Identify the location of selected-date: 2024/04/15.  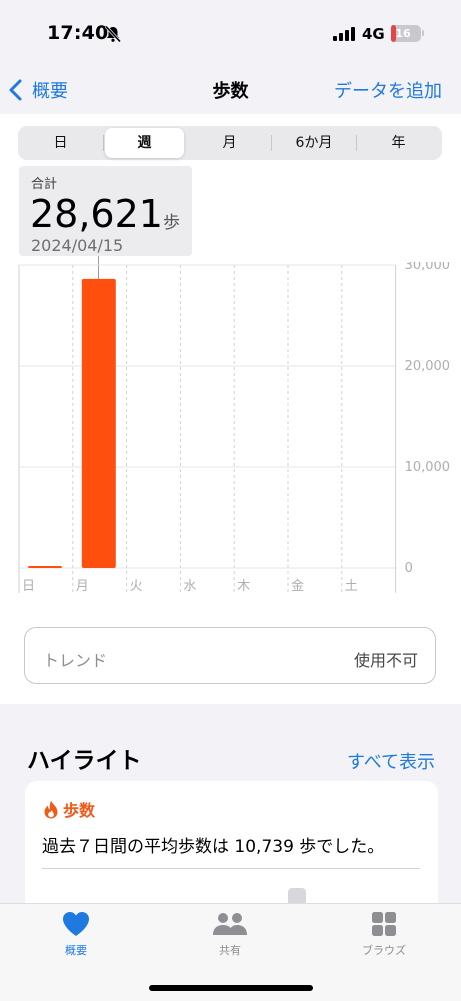
(77, 245).